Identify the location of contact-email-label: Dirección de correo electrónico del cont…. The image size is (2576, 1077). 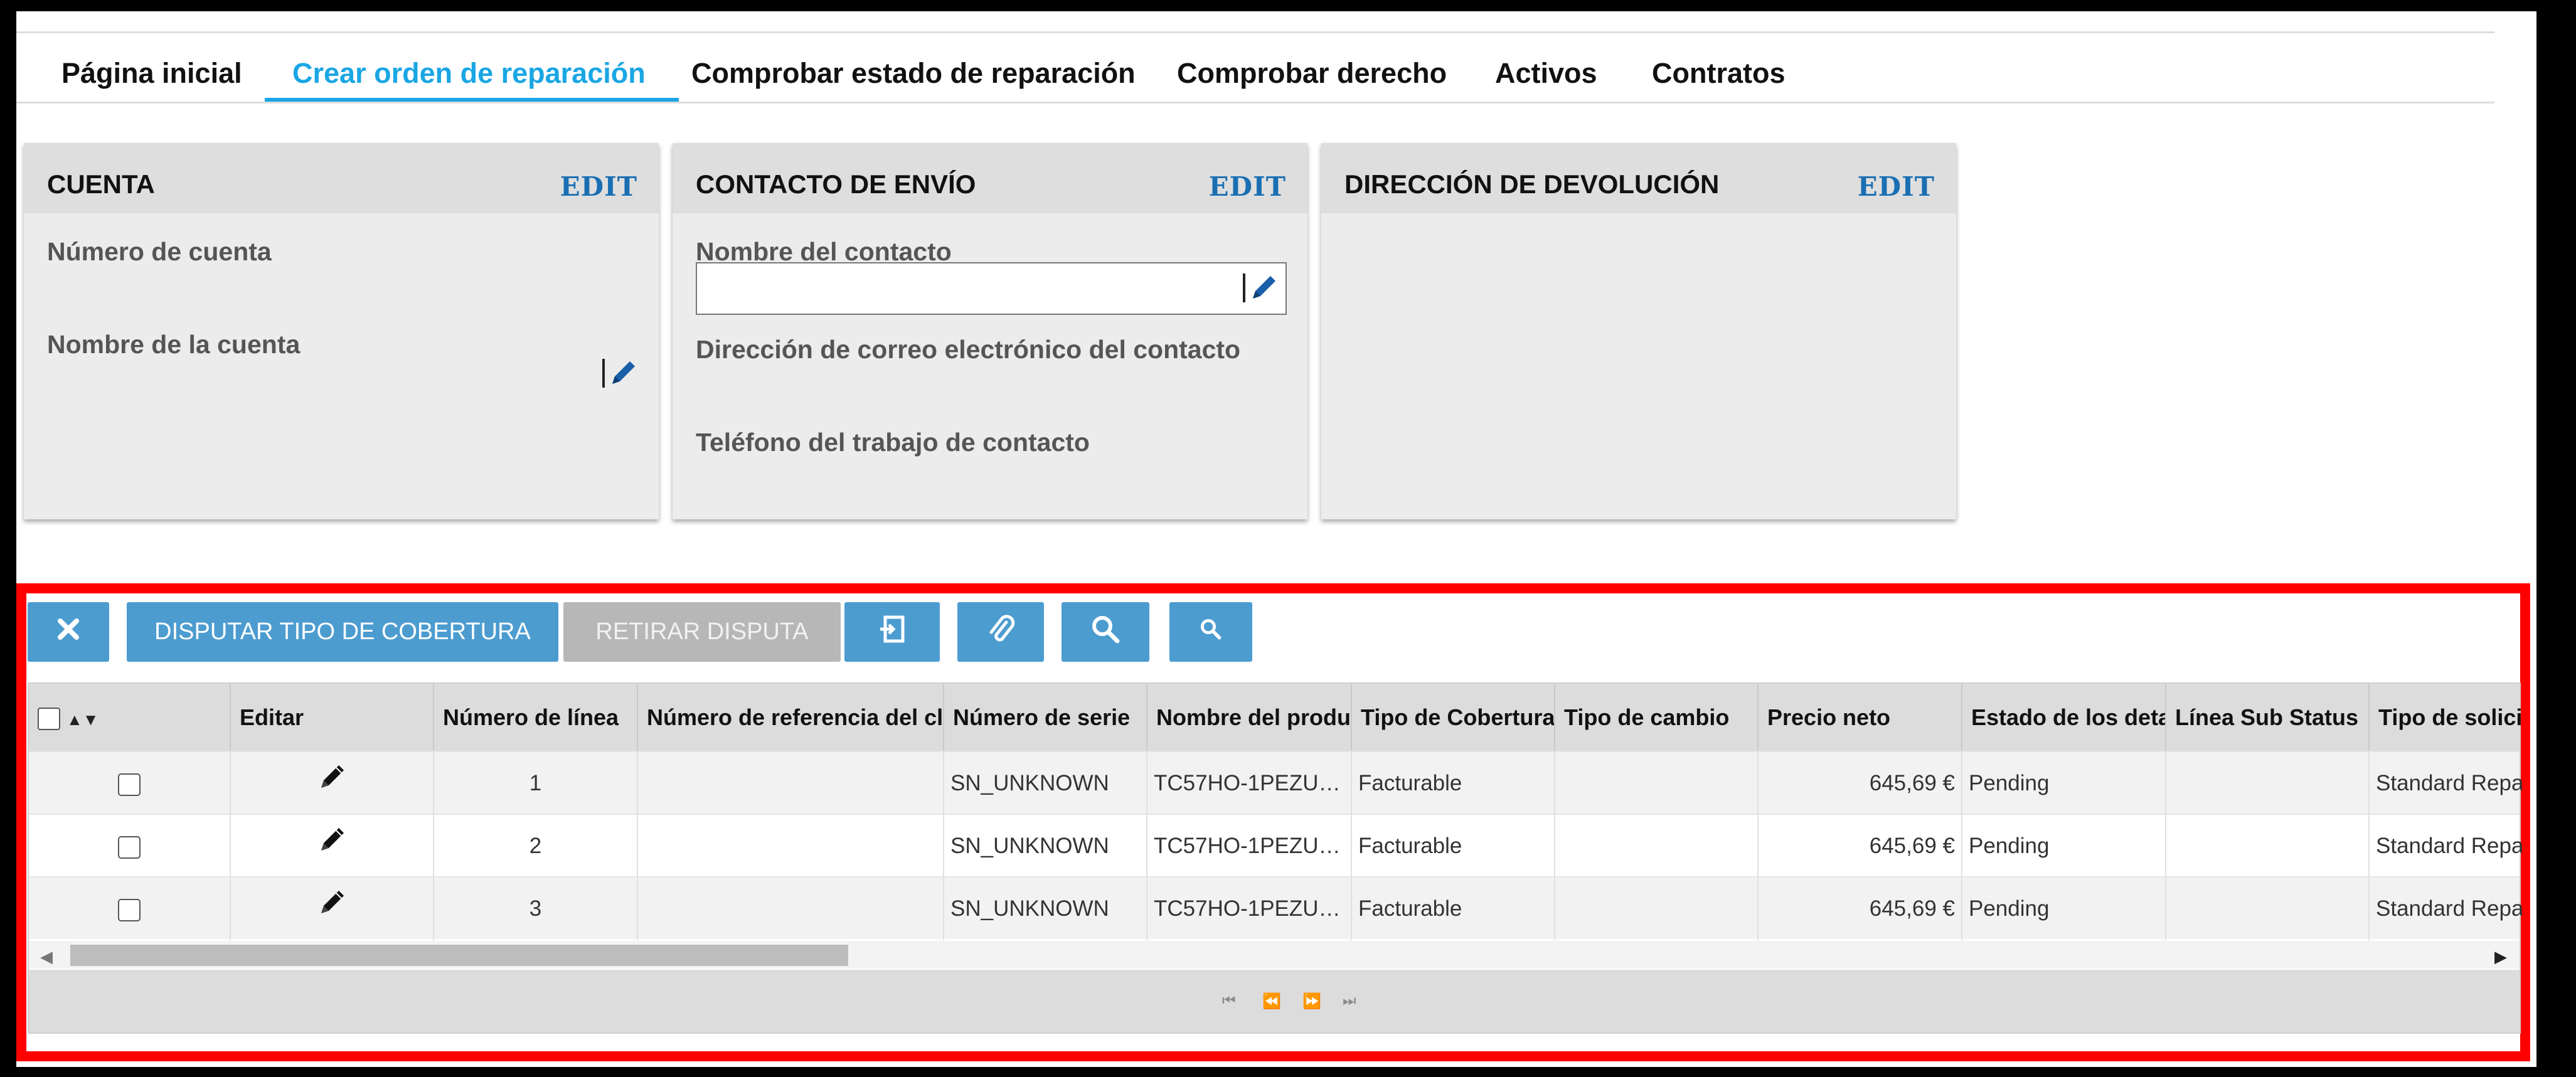
(968, 349).